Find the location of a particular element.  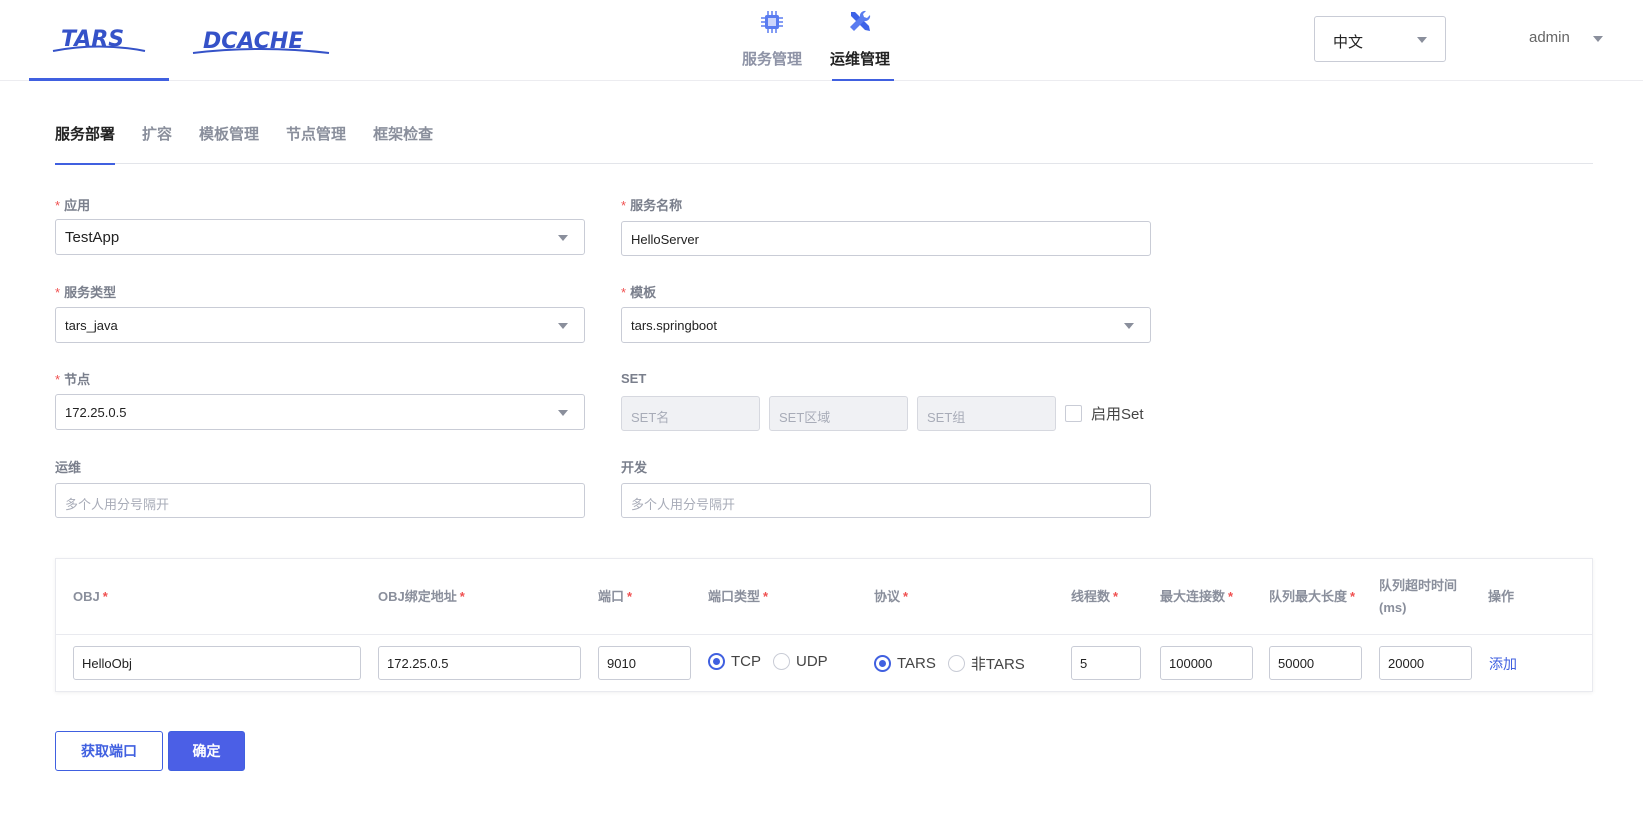

queue-timeout-value: 20000 is located at coordinates (1406, 663).